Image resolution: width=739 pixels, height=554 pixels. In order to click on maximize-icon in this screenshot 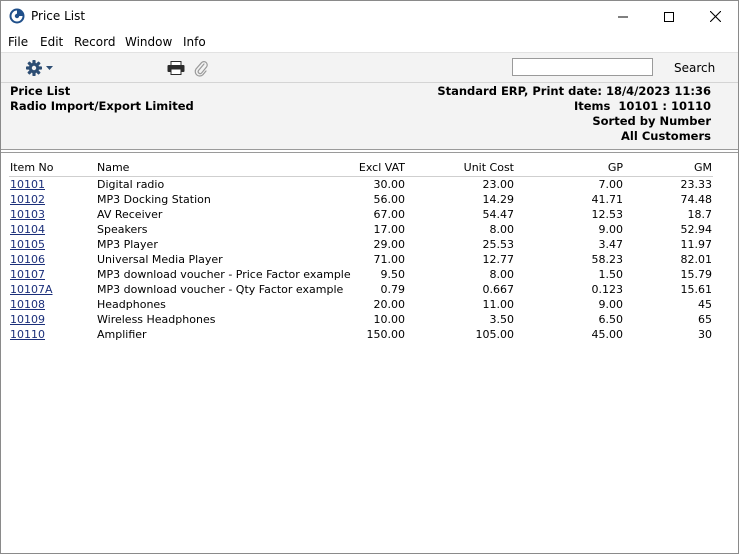, I will do `click(669, 16)`.